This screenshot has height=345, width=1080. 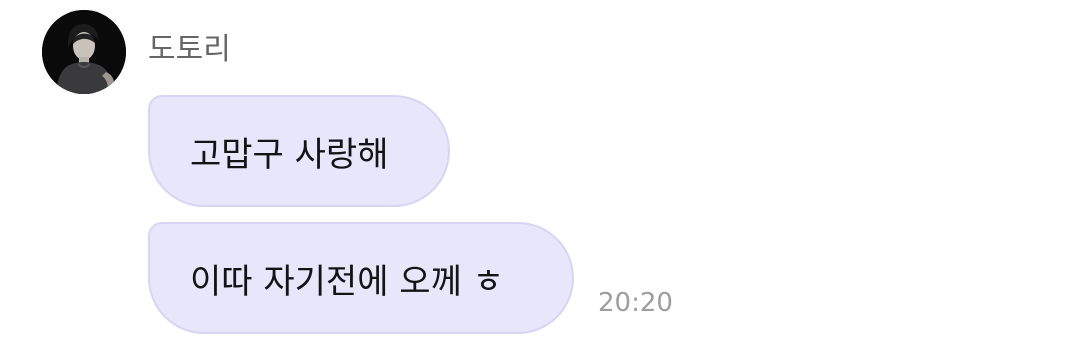 I want to click on profile-photo-icon, so click(x=84, y=52).